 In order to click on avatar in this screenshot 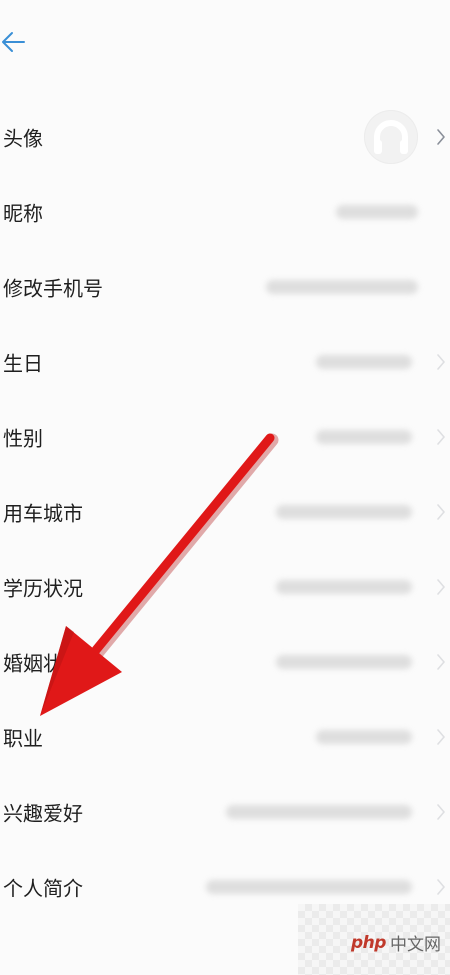, I will do `click(391, 137)`.